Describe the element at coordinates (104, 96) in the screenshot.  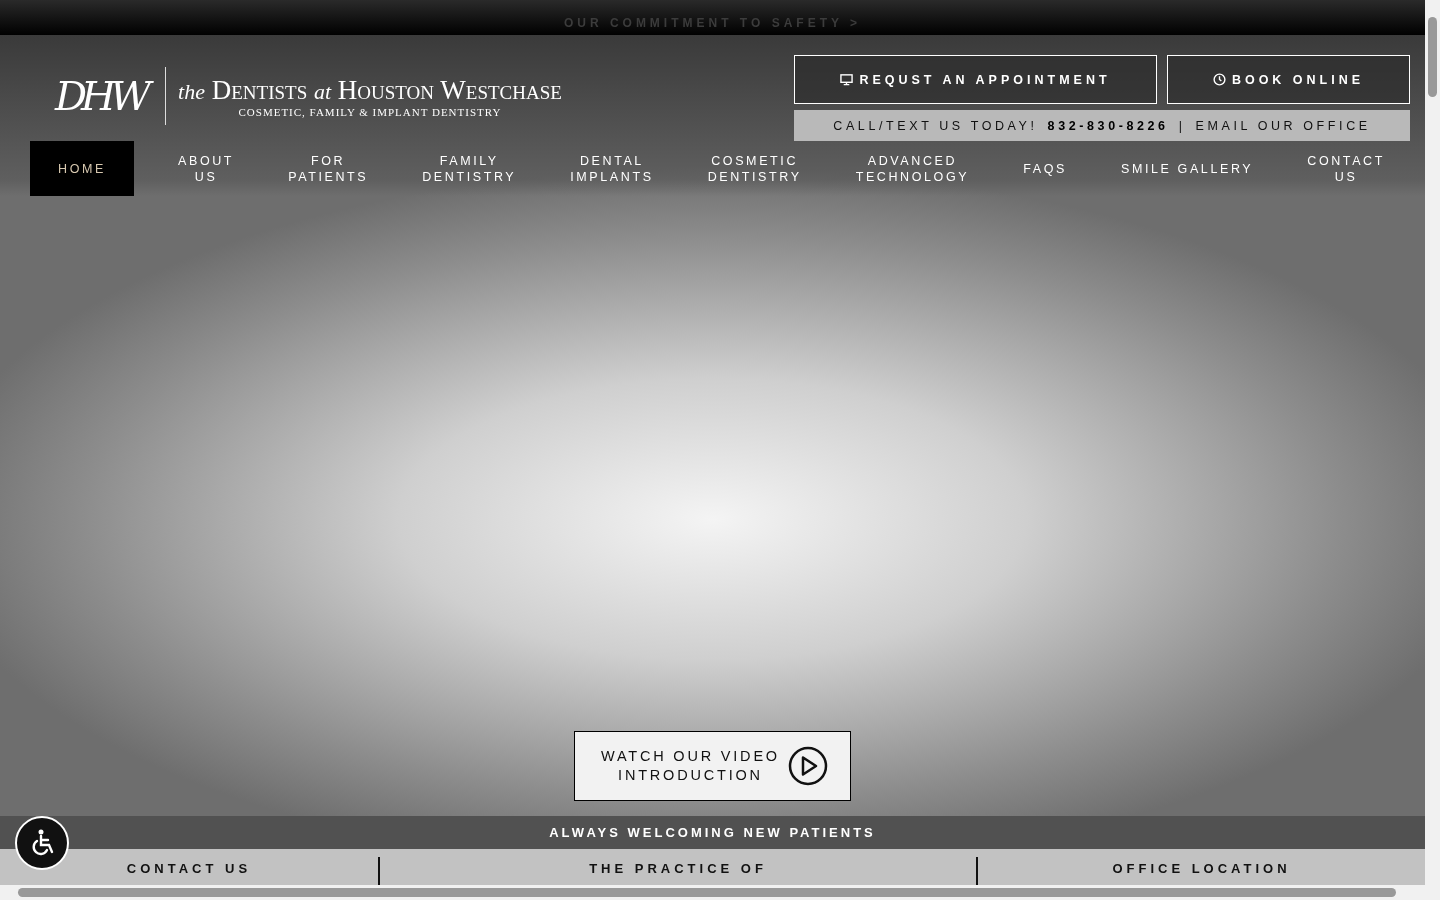
I see `logo-monogram: DHW` at that location.